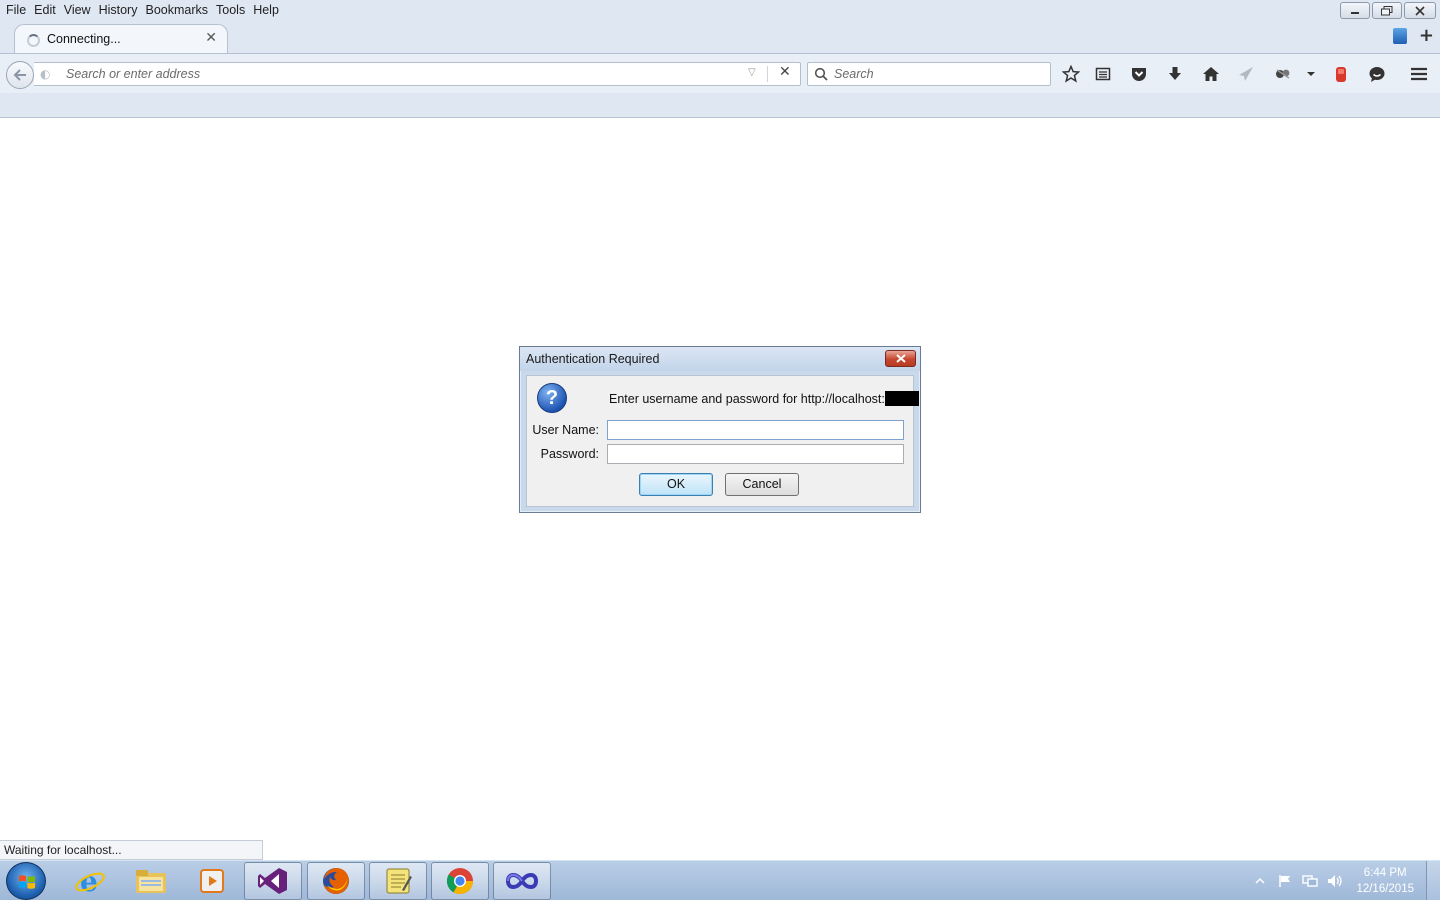  I want to click on show-hidden-icons-button, so click(1260, 881).